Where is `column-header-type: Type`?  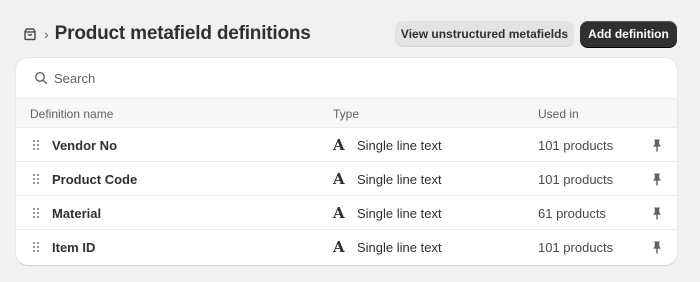 column-header-type: Type is located at coordinates (346, 114).